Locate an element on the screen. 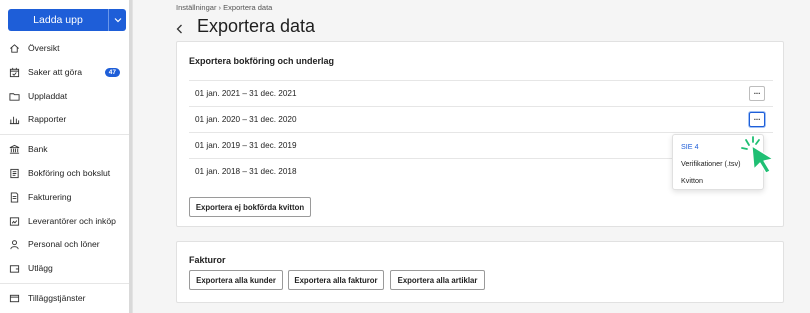 Image resolution: width=810 pixels, height=313 pixels. calendar-icon is located at coordinates (14, 72).